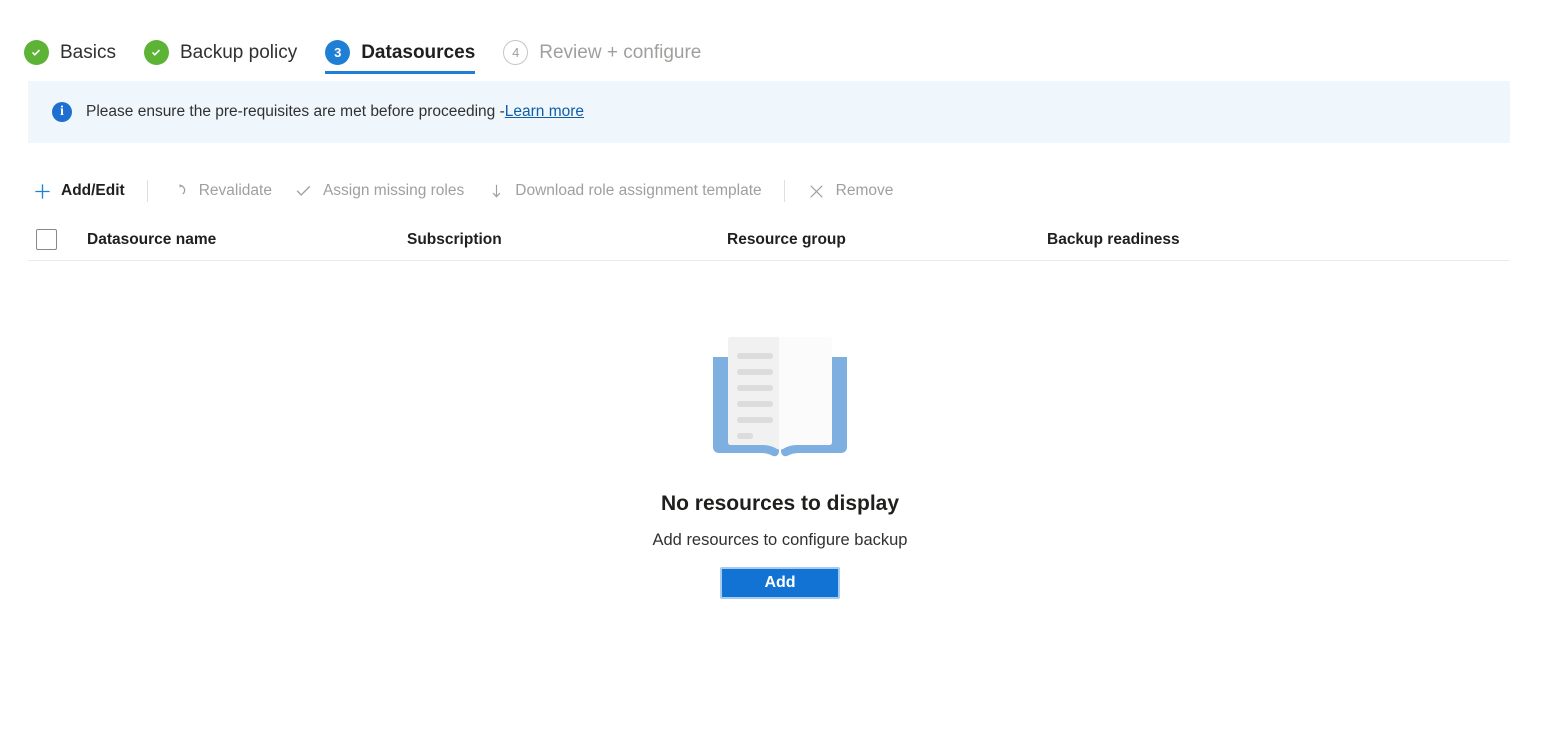 The height and width of the screenshot is (747, 1560). I want to click on revalidate-button: Revalidate, so click(221, 191).